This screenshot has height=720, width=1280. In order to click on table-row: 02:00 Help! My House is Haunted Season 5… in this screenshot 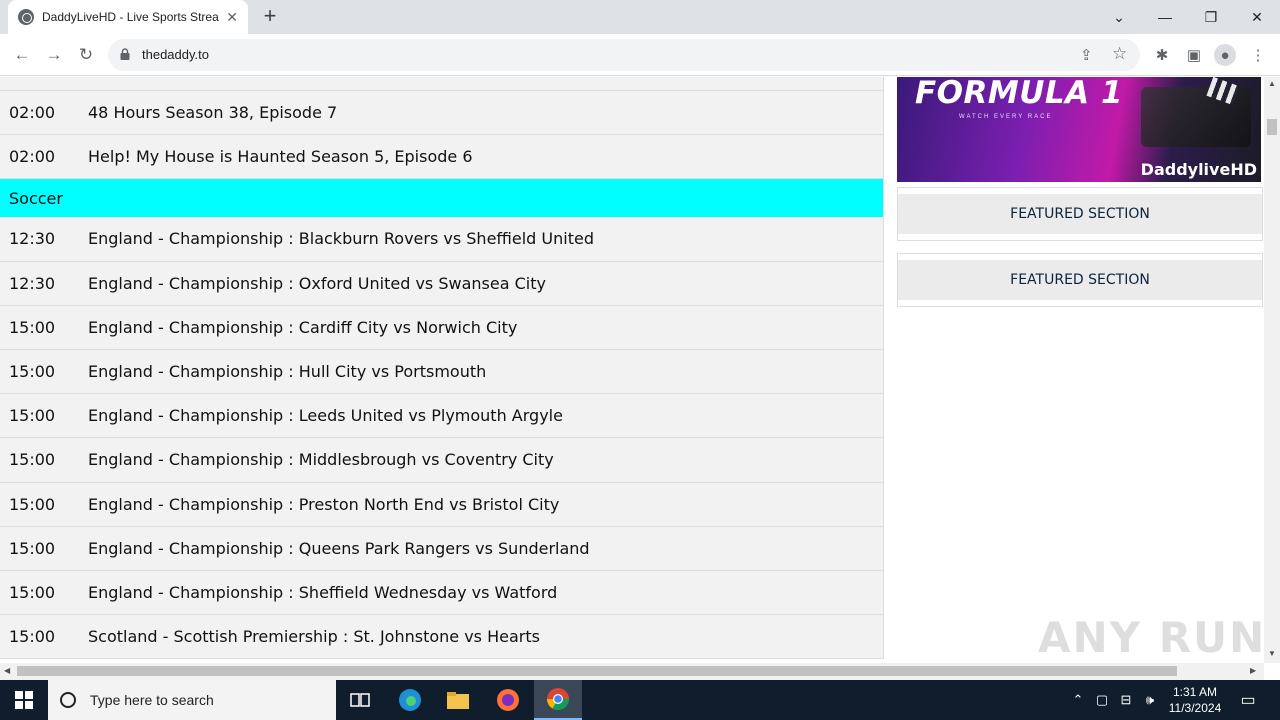, I will do `click(441, 157)`.